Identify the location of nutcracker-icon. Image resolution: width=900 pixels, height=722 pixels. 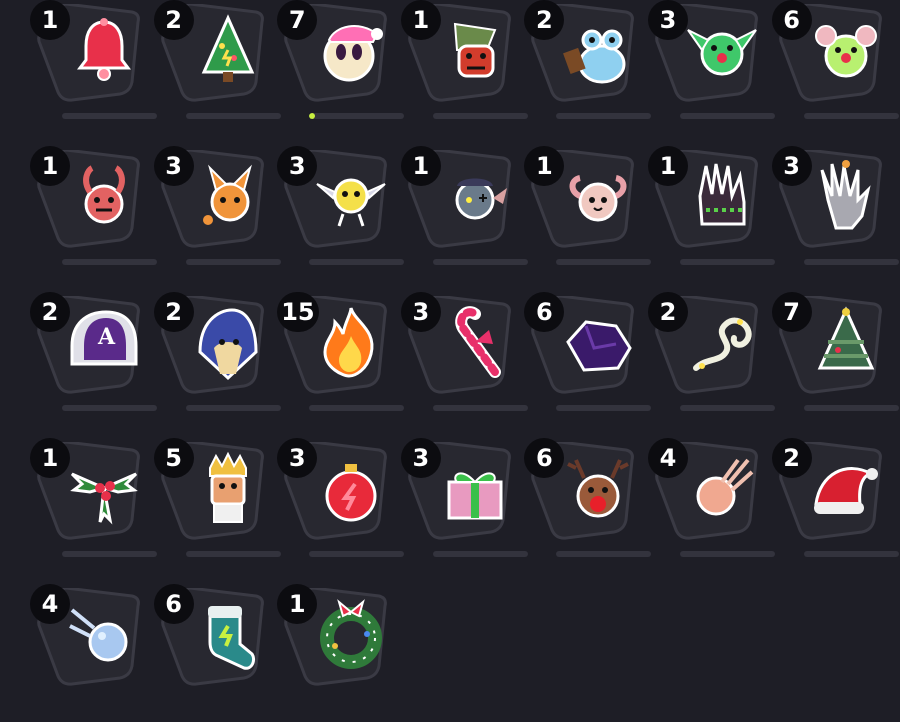
(227, 487).